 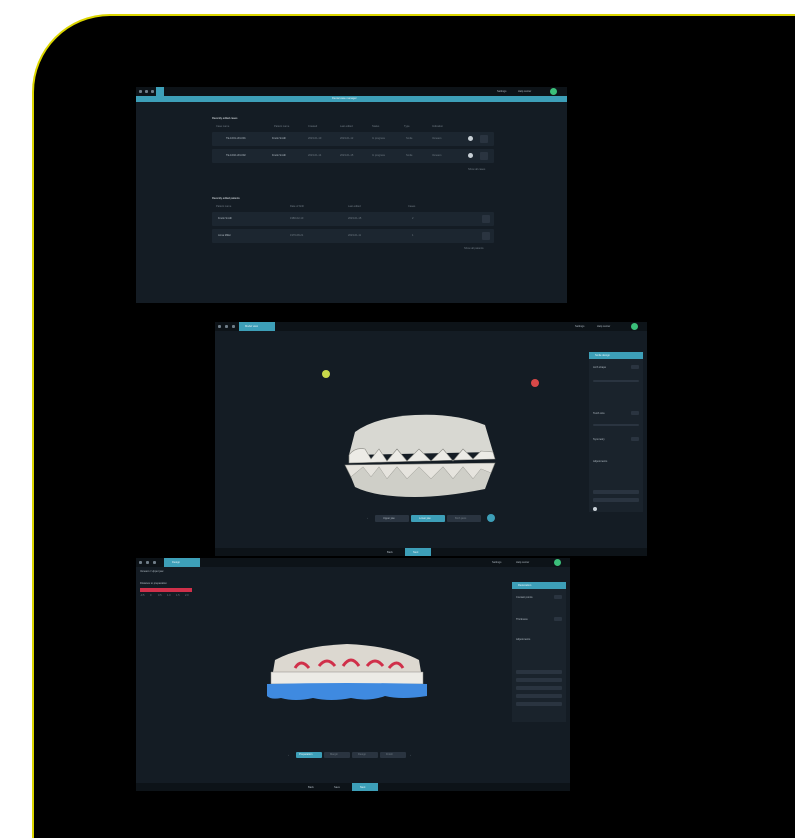 I want to click on jaw-model-3d, so click(x=420, y=454).